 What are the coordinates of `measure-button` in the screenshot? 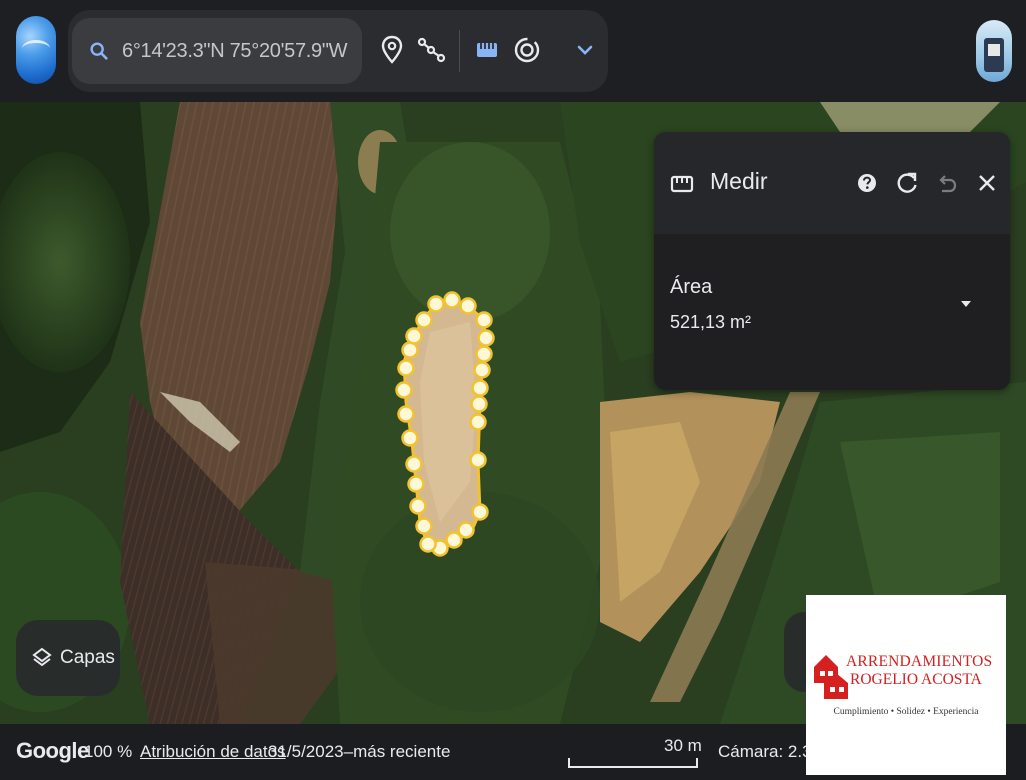 It's located at (487, 50).